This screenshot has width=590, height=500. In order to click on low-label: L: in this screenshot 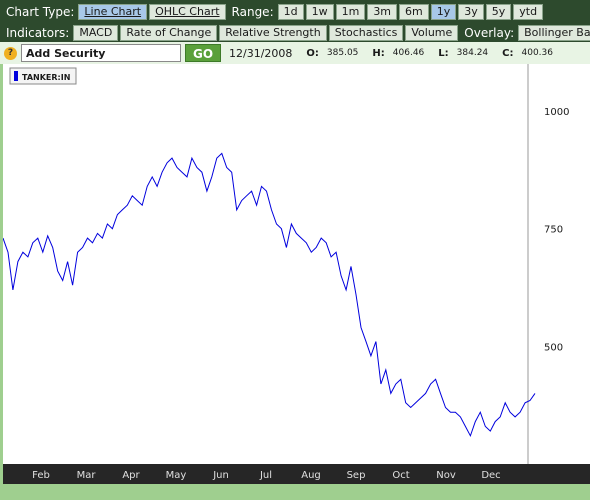, I will do `click(443, 53)`.